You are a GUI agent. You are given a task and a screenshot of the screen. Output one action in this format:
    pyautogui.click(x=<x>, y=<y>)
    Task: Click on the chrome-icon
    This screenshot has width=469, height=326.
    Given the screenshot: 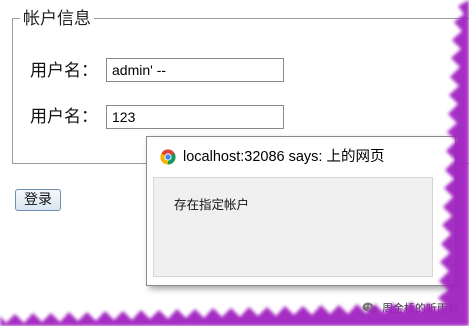 What is the action you would take?
    pyautogui.click(x=168, y=157)
    